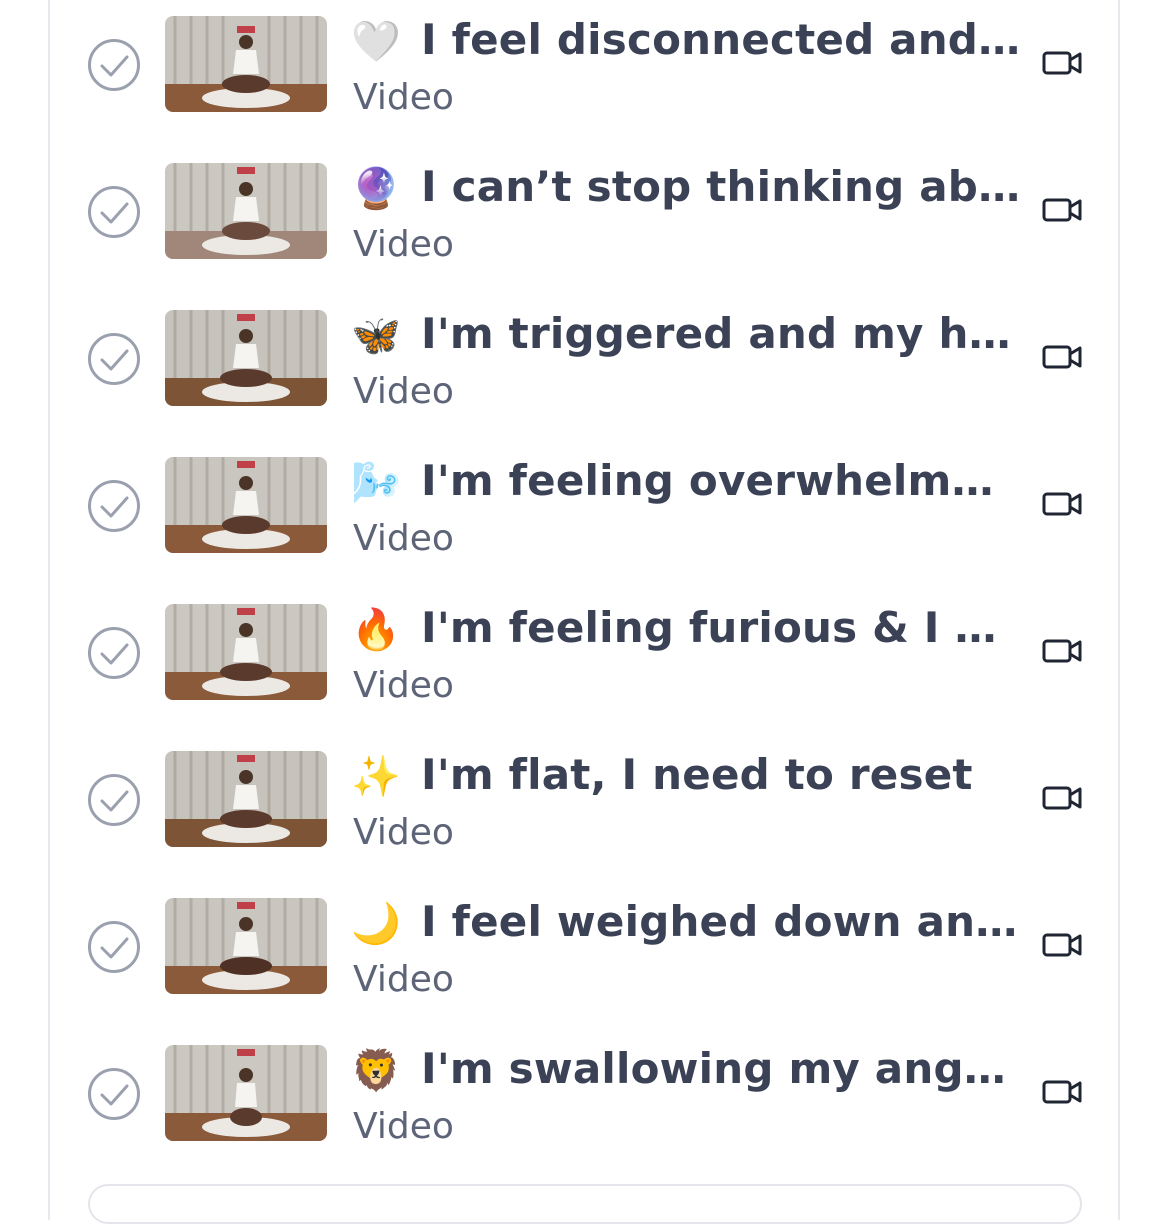 This screenshot has width=1170, height=1224. I want to click on lesson-item: 🌬️ I'm feeling overwhelmed ... Video, so click(585, 528).